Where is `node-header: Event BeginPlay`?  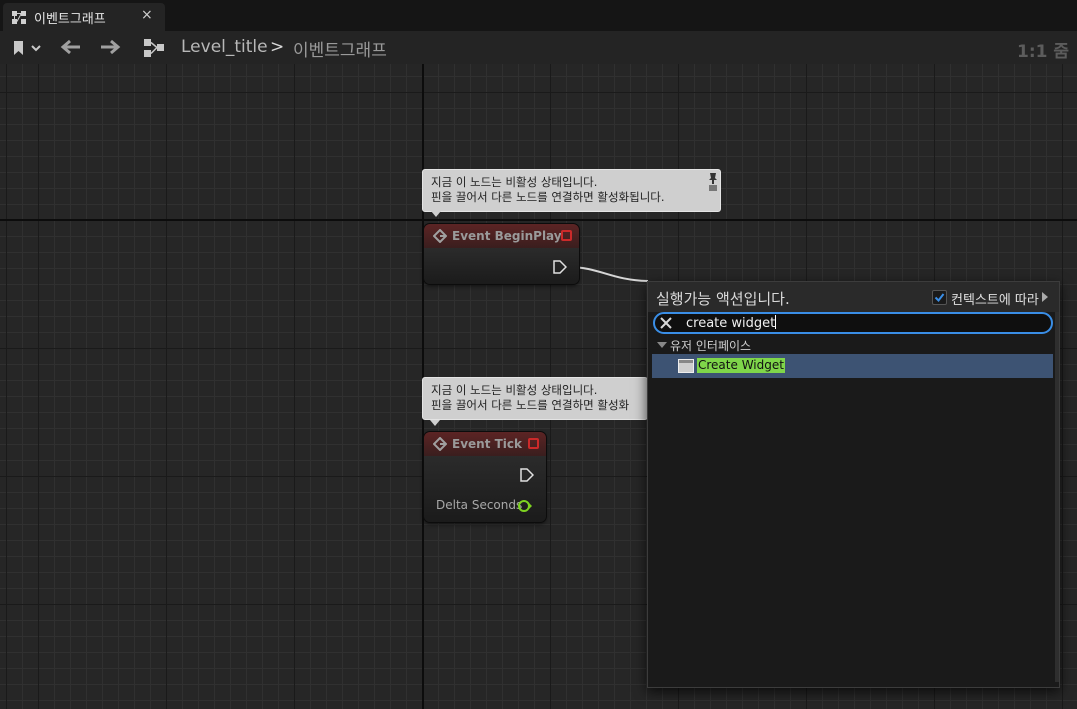
node-header: Event BeginPlay is located at coordinates (501, 236).